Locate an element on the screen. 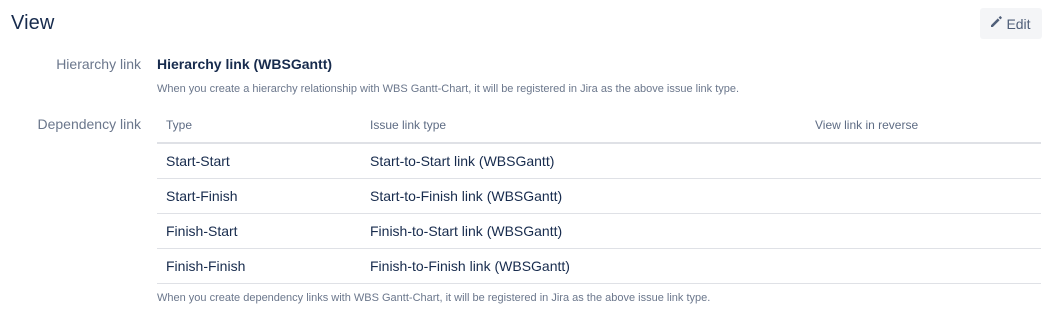  edit-button: Edit is located at coordinates (1011, 23).